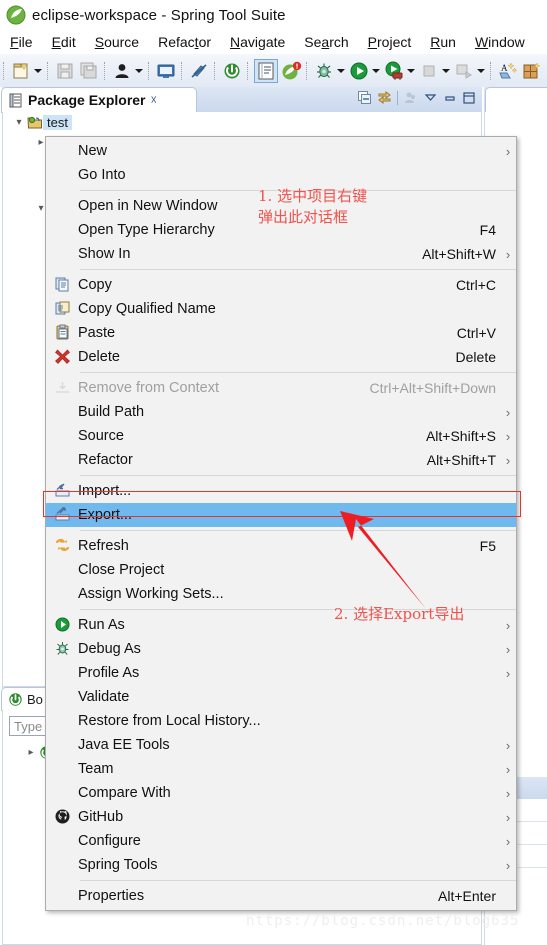  I want to click on new-dropdown-caret, so click(38, 71).